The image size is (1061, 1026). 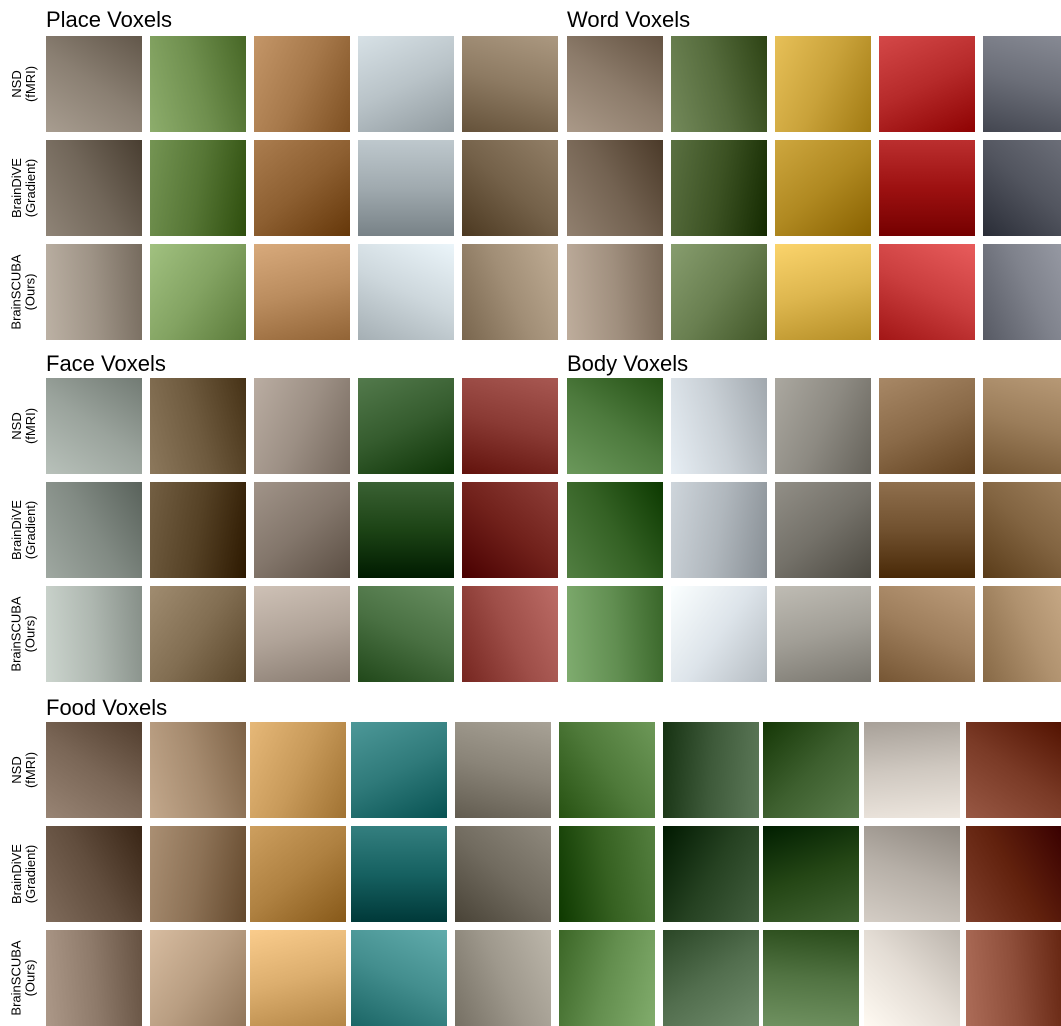 What do you see at coordinates (24, 770) in the screenshot?
I see `row-label-nsd-food: NSD (fMRI)` at bounding box center [24, 770].